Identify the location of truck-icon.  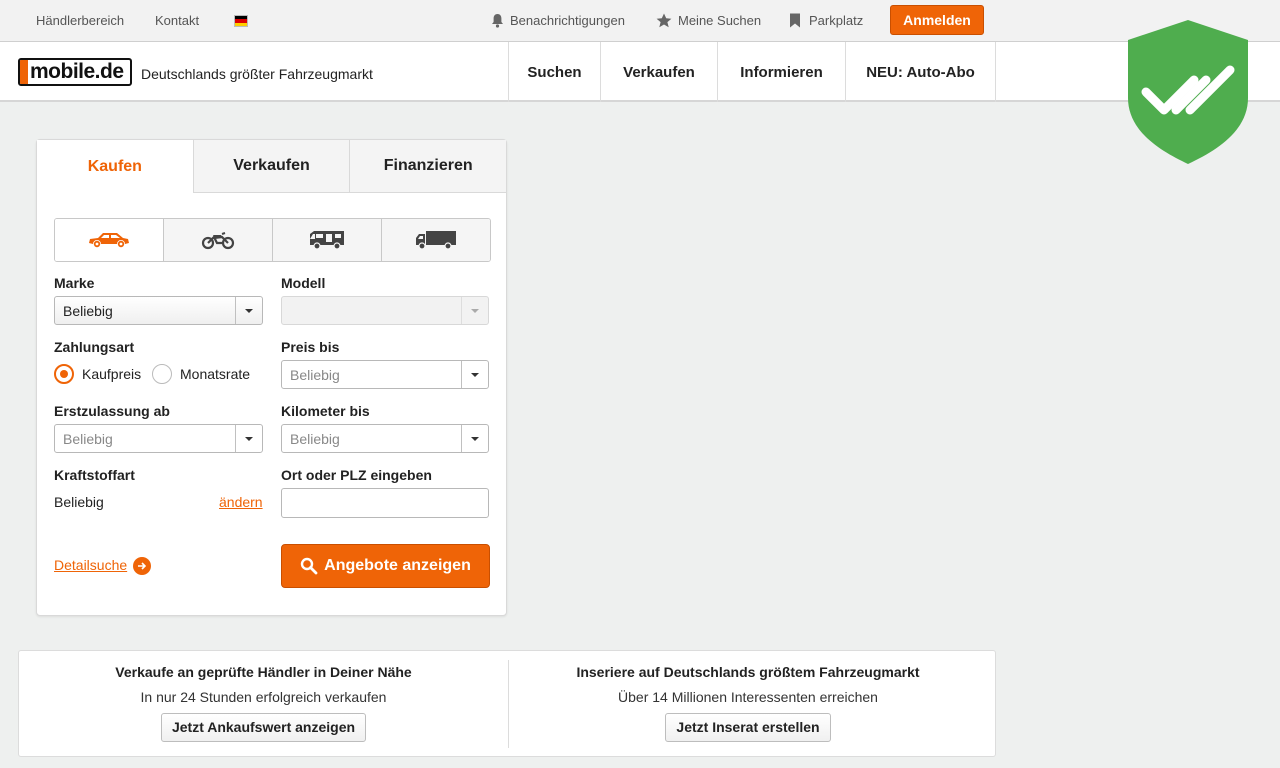
(436, 240).